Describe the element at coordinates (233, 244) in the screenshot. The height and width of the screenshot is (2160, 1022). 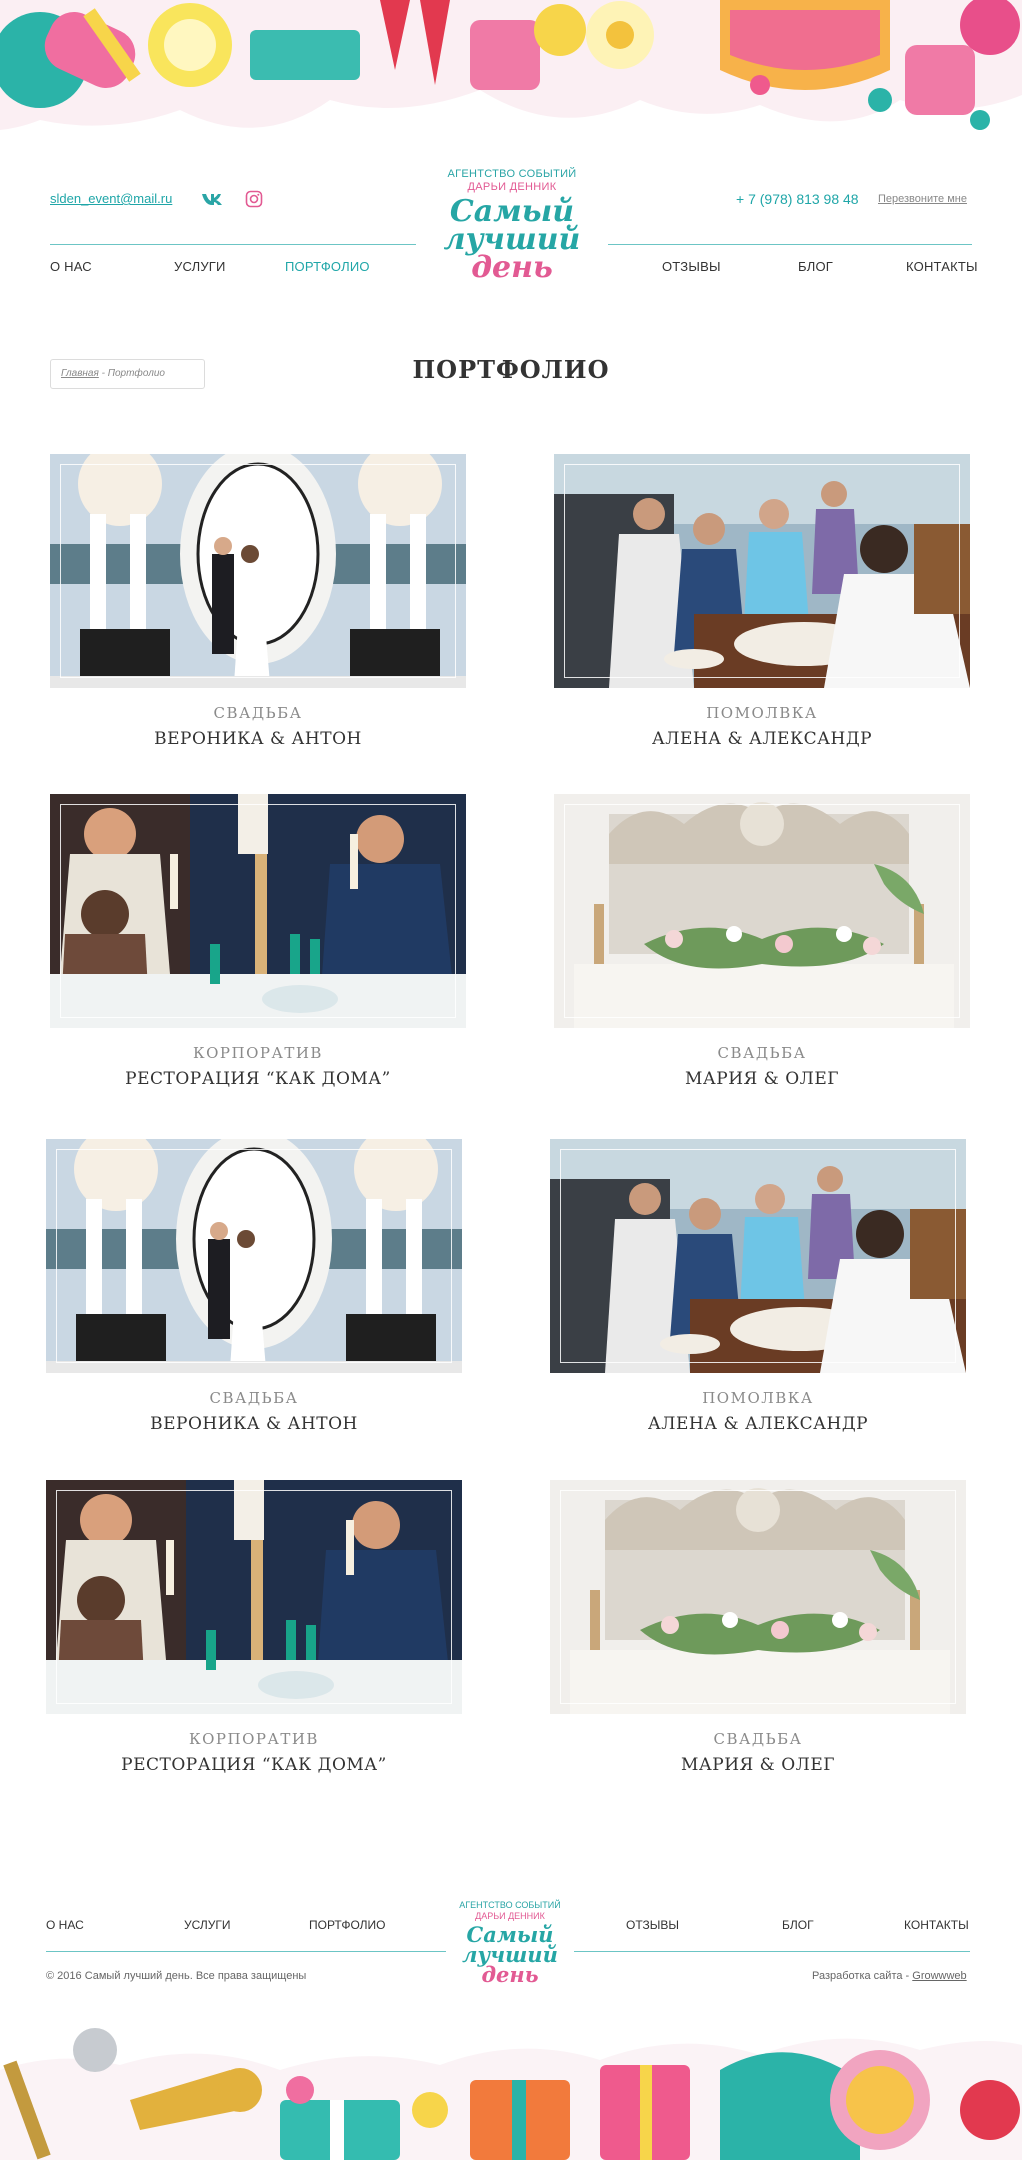
I see `nav-divider-left` at that location.